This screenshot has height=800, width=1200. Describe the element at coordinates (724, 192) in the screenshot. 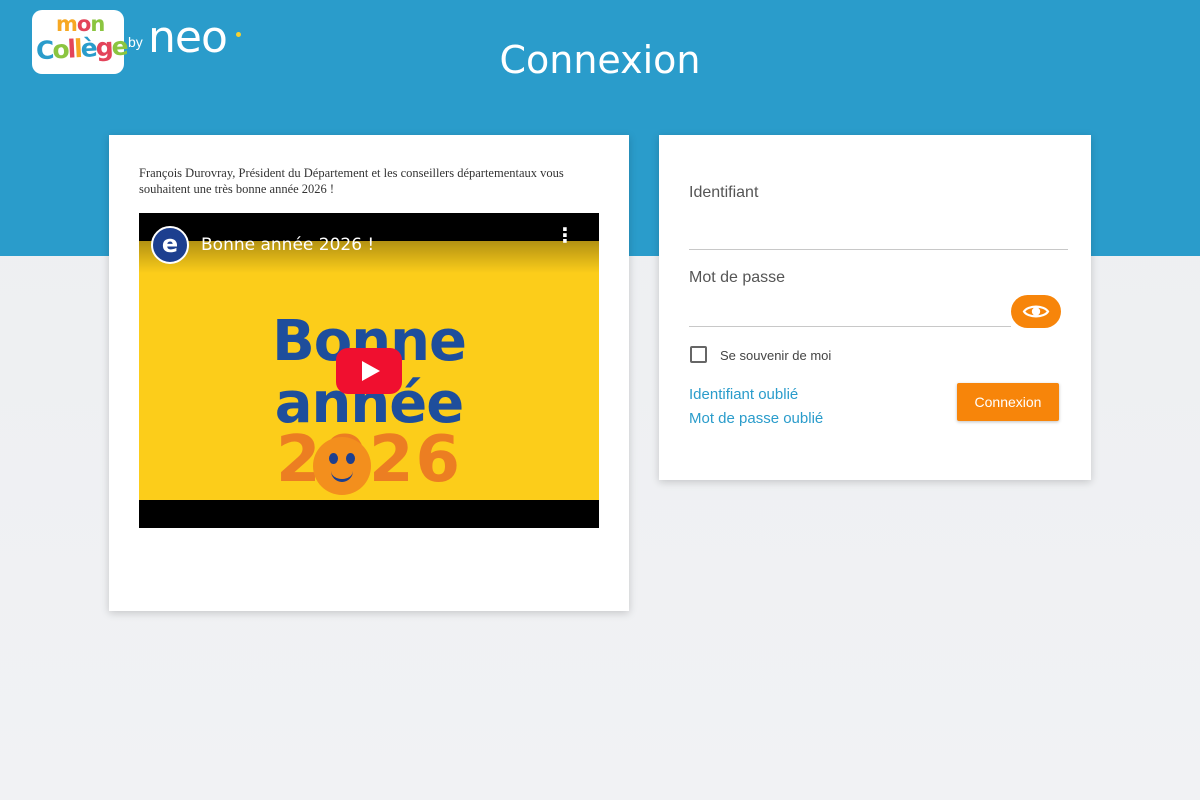

I see `identifiant-label: Identifiant` at that location.